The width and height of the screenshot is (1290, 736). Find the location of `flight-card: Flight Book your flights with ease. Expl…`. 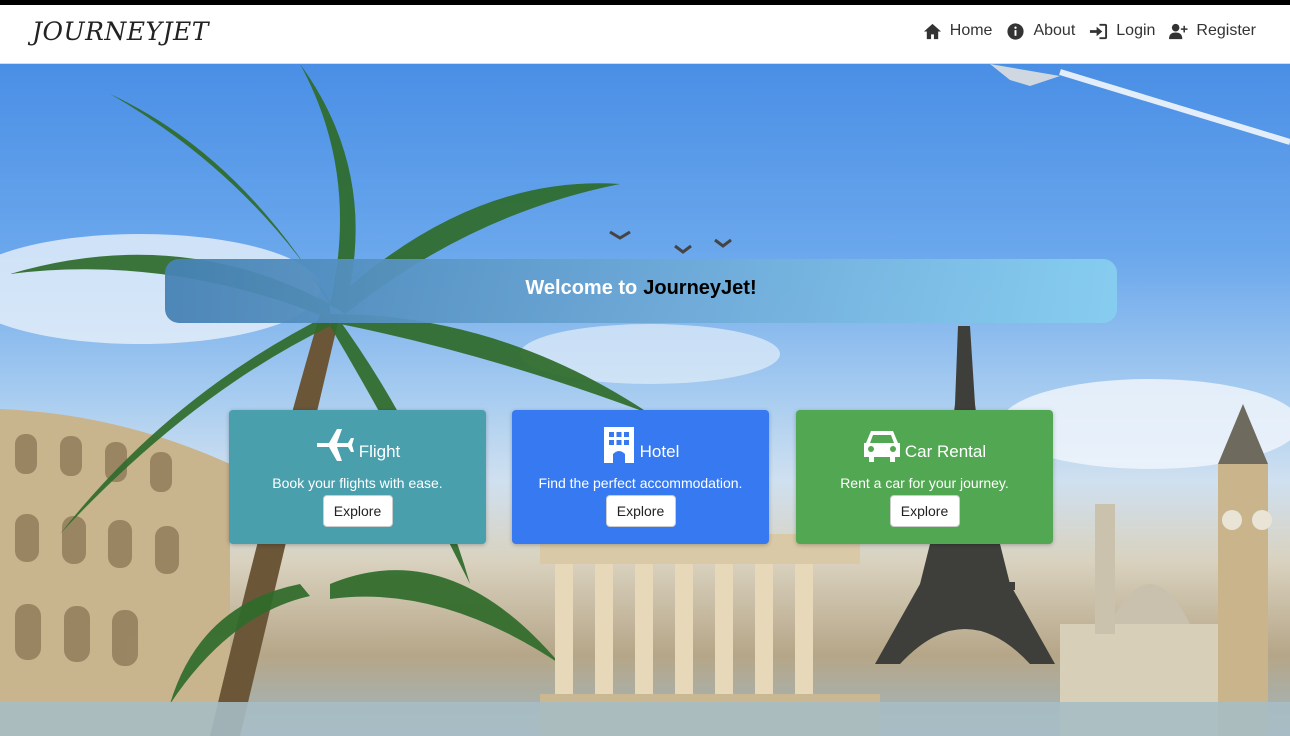

flight-card: Flight Book your flights with ease. Expl… is located at coordinates (357, 477).